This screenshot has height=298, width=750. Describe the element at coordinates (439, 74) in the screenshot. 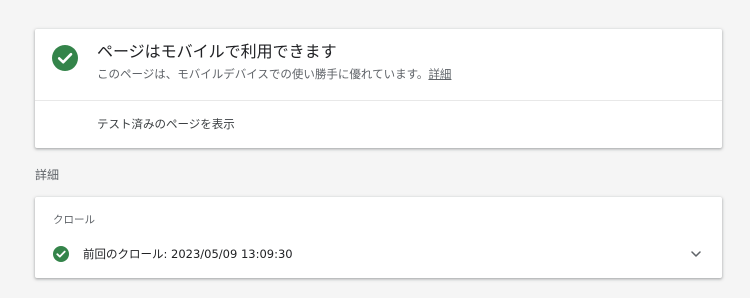

I see `learn-more-link: 詳細` at that location.